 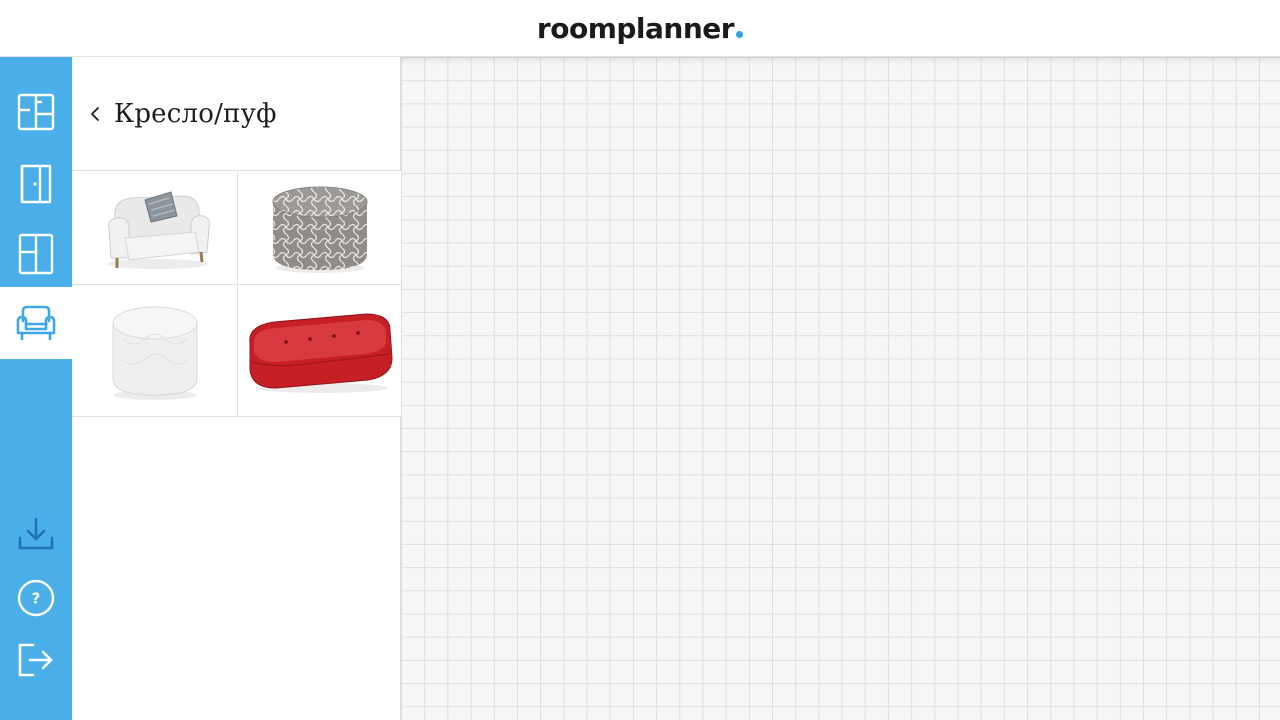 I want to click on door-tool-button, so click(x=36, y=184).